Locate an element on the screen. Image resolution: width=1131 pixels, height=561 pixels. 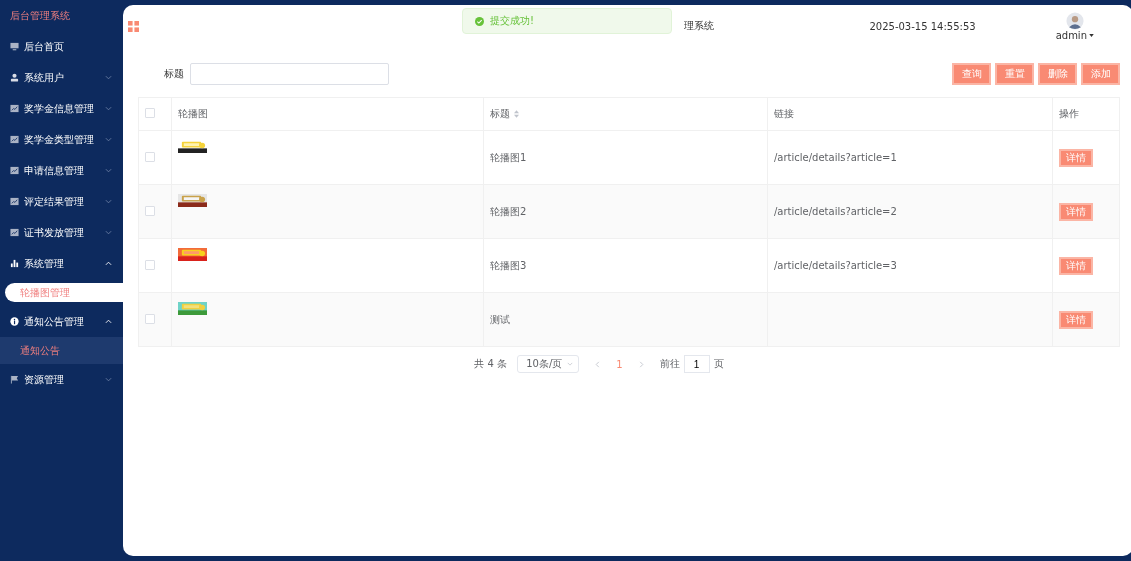
nav-label: 奖学金信息管理 is located at coordinates (59, 108).